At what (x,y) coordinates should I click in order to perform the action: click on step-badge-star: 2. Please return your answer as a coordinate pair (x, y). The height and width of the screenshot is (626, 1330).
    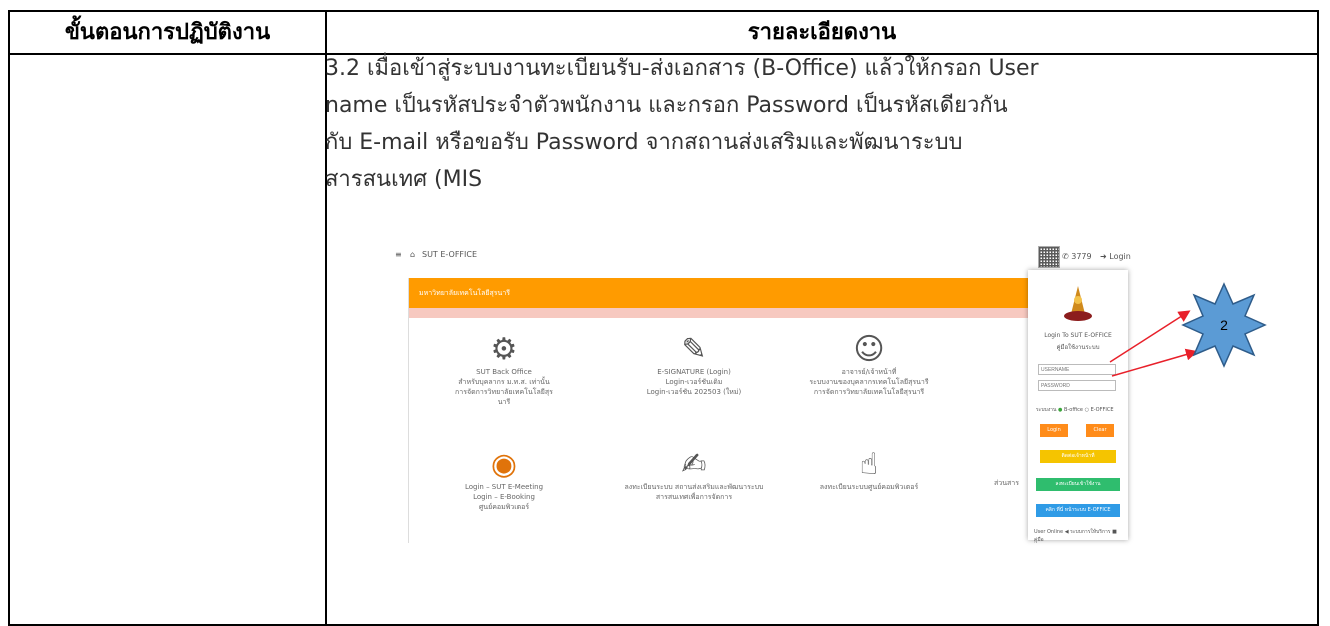
    Looking at the image, I should click on (1224, 325).